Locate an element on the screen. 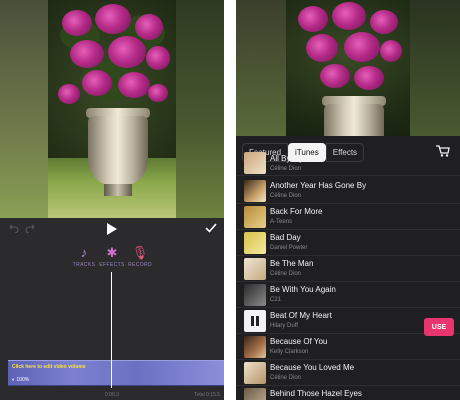 Image resolution: width=460 pixels, height=400 pixels. song-title: Behind Those Hazel Eyes is located at coordinates (316, 393).